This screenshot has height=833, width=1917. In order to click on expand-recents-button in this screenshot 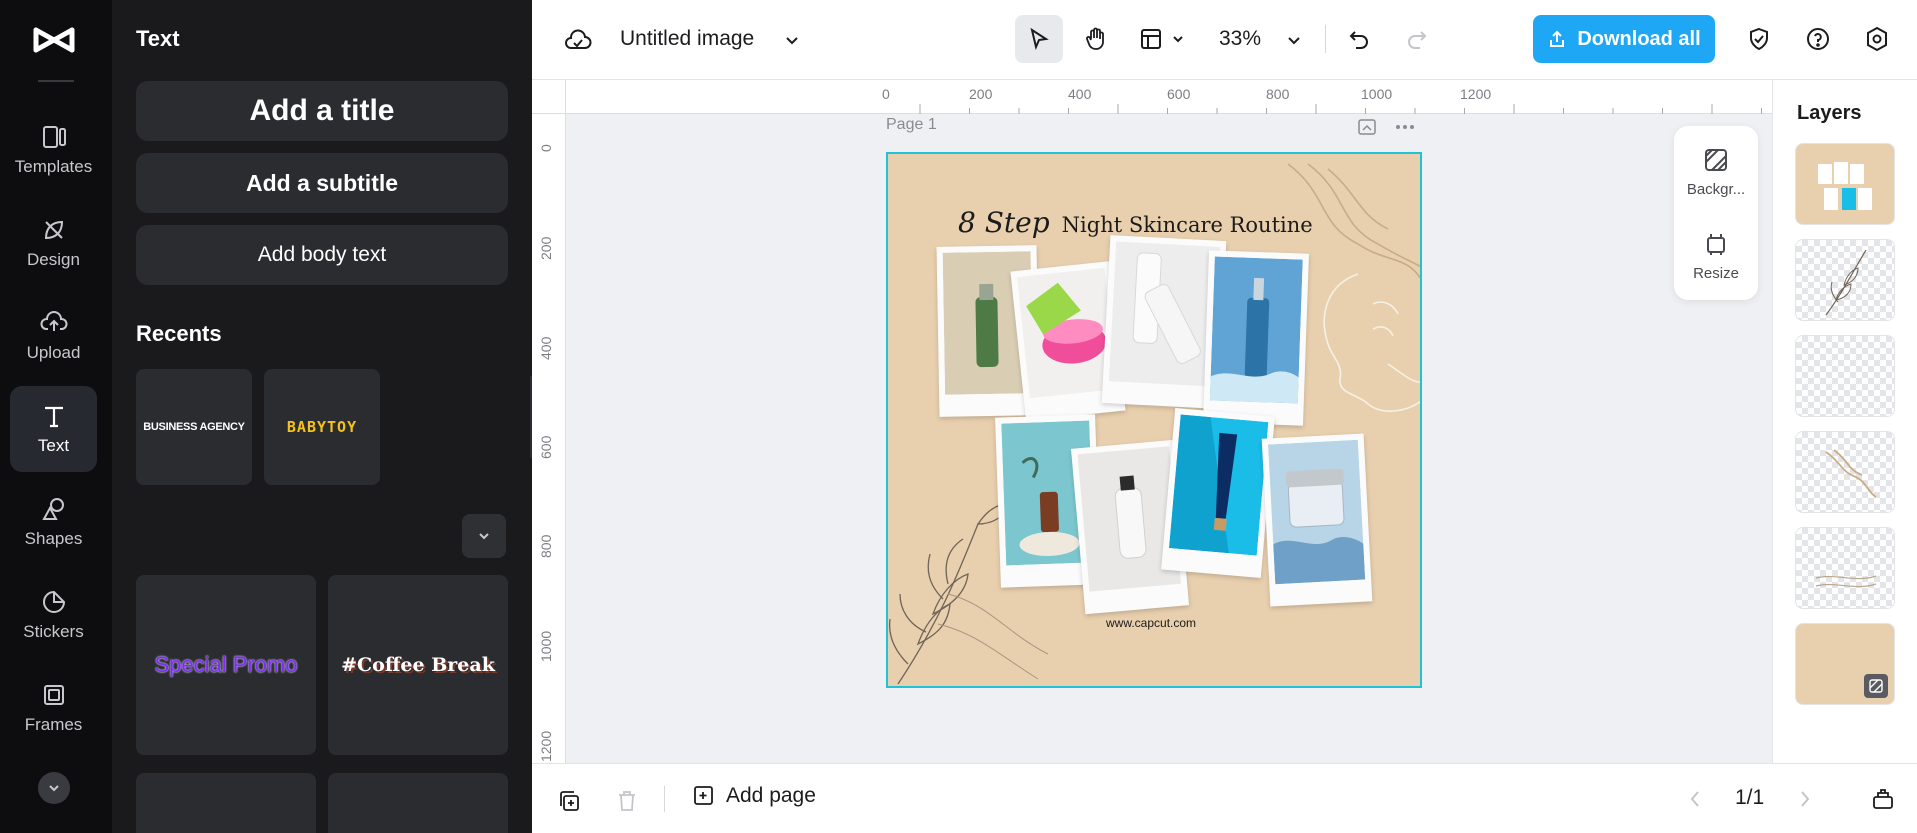, I will do `click(484, 536)`.